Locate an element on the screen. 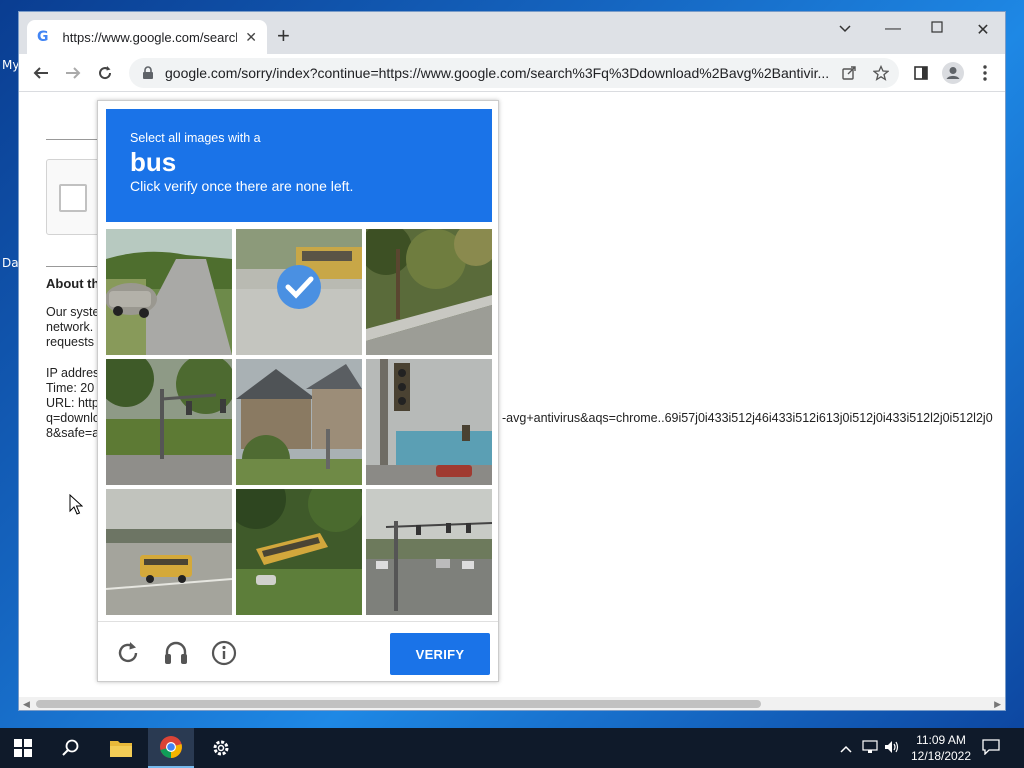 The width and height of the screenshot is (1024, 768). recaptcha-checkbox is located at coordinates (73, 198).